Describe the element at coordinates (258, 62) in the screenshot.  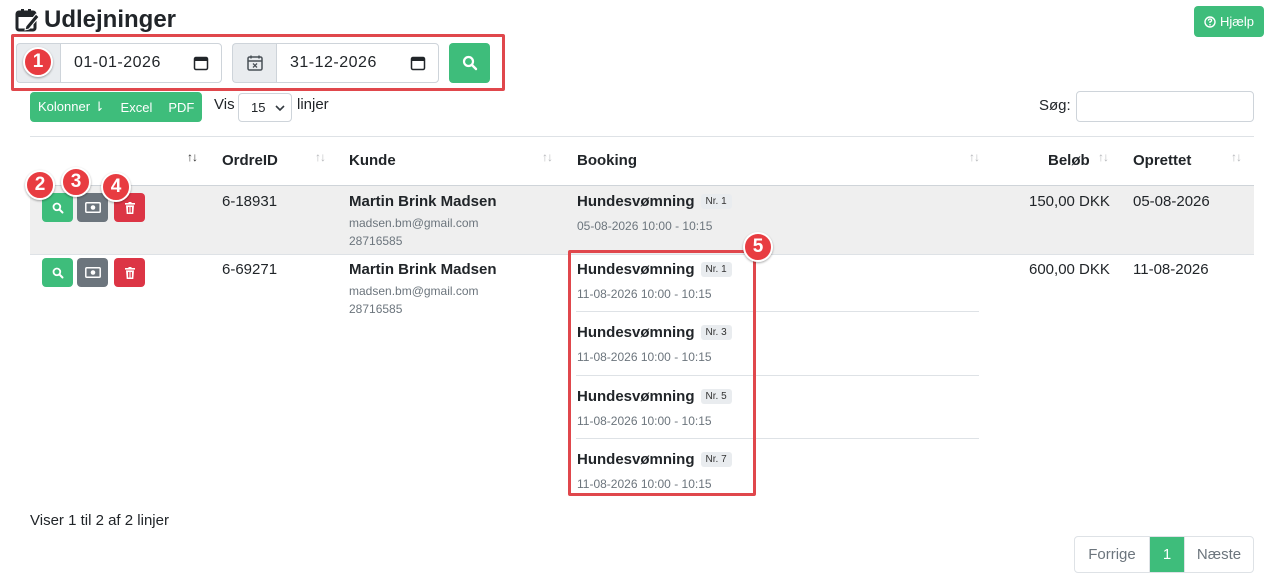
I see `annotation-box-date-filter` at that location.